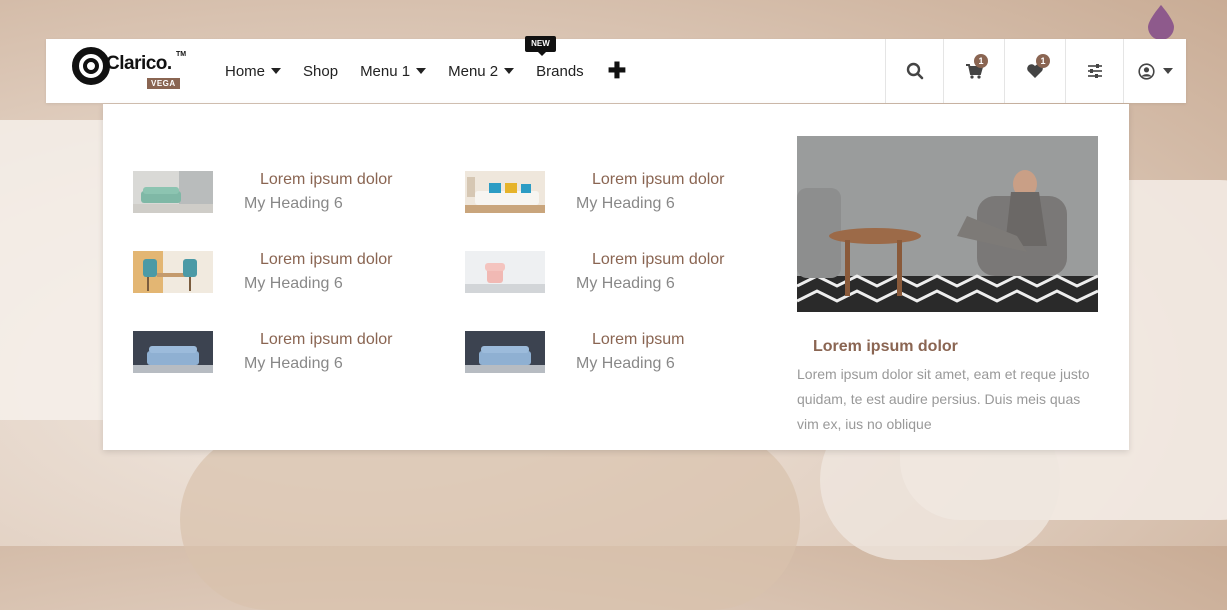  What do you see at coordinates (91, 66) in the screenshot?
I see `logo-mark-inner` at bounding box center [91, 66].